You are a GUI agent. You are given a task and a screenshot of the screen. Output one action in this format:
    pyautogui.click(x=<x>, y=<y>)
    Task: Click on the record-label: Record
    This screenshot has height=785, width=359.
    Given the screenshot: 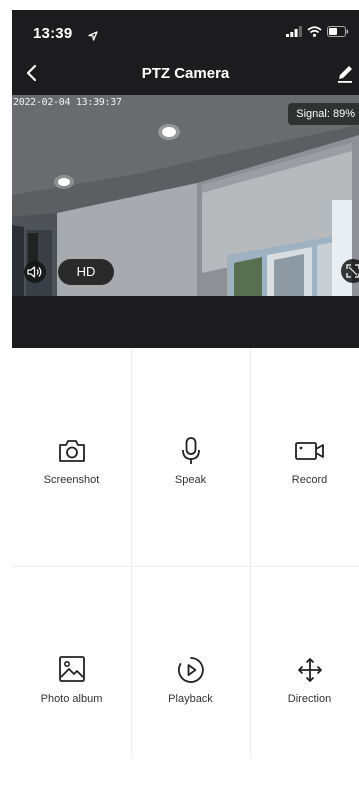 What is the action you would take?
    pyautogui.click(x=309, y=480)
    